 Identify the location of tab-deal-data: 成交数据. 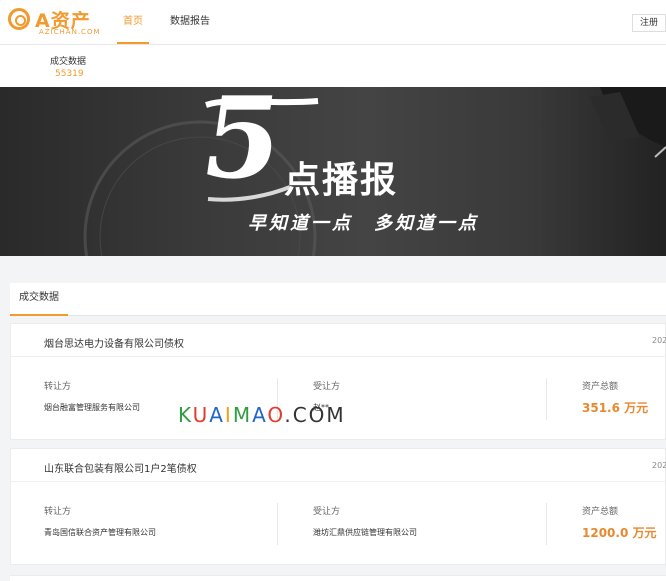
(39, 299).